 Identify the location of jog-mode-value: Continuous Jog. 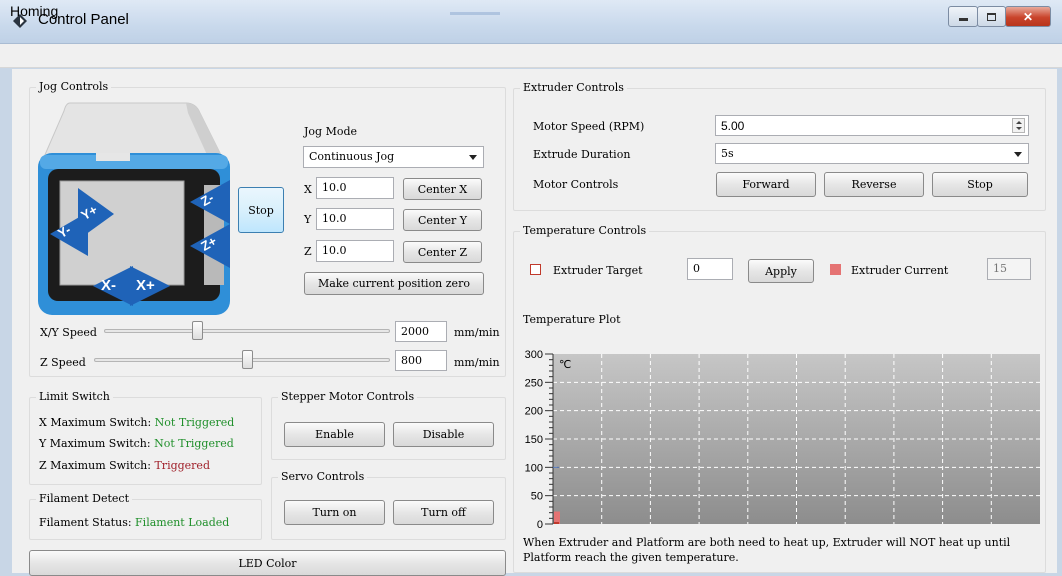
(352, 156).